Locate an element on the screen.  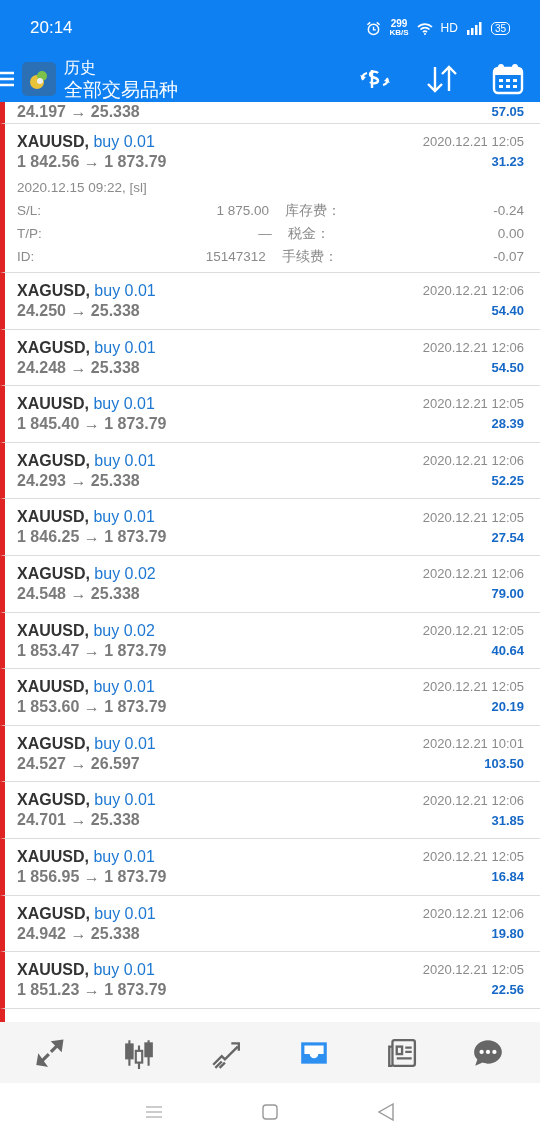
detail-label: 手续费： is located at coordinates (310, 257).